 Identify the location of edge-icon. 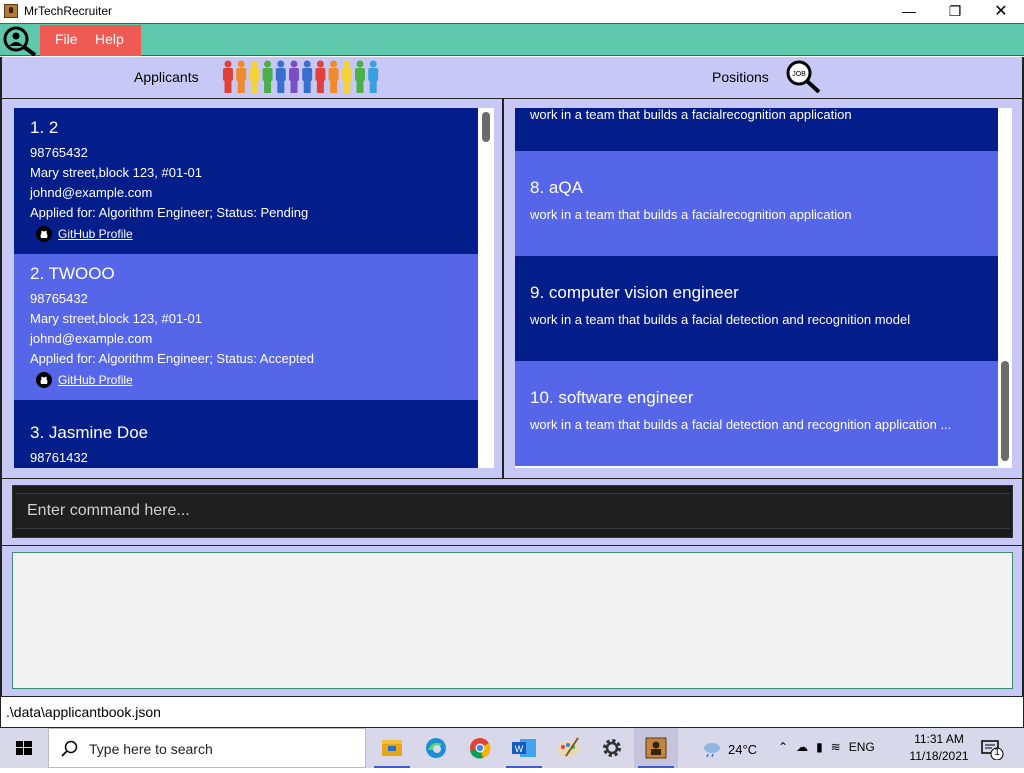
(436, 748).